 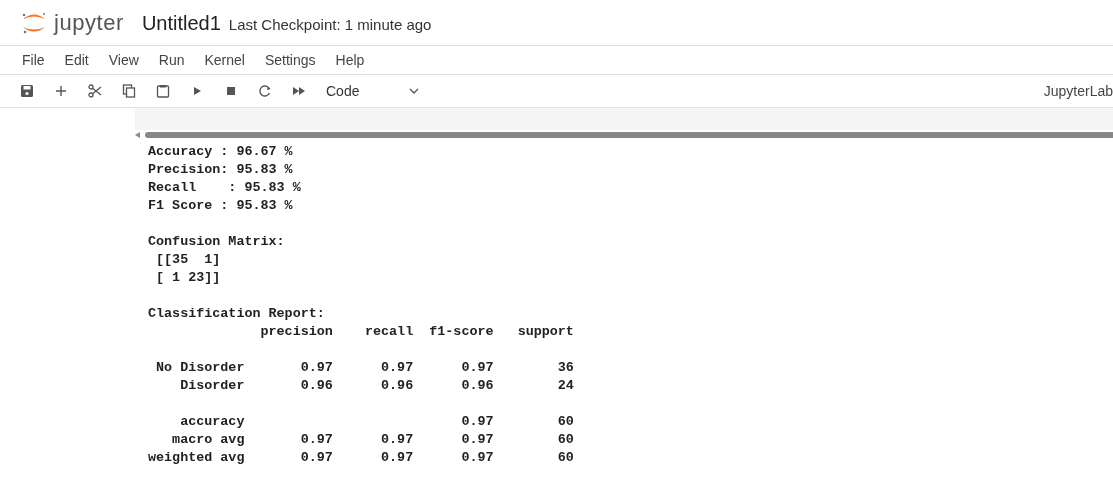 What do you see at coordinates (265, 91) in the screenshot?
I see `restart-icon` at bounding box center [265, 91].